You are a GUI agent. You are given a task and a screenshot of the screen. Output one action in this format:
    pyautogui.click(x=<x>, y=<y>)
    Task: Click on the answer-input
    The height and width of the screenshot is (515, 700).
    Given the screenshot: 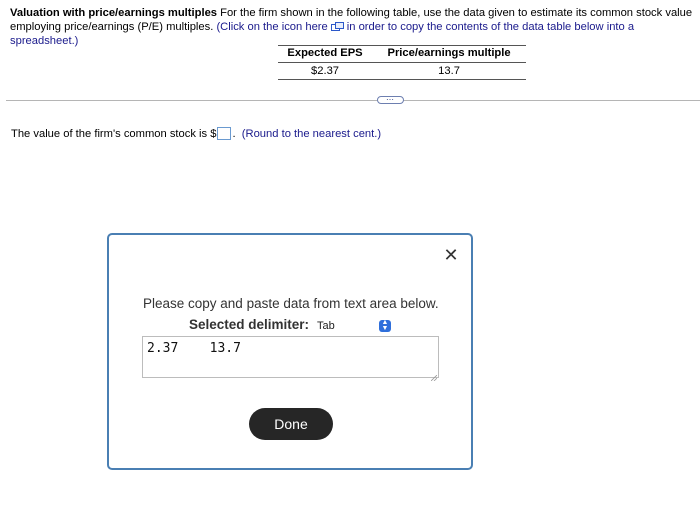 What is the action you would take?
    pyautogui.click(x=224, y=133)
    